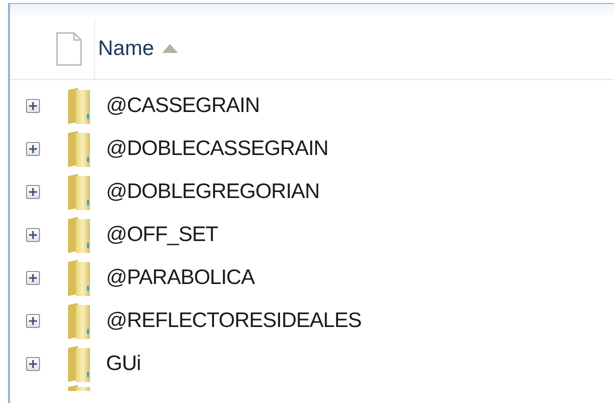  I want to click on file-icon, so click(69, 49).